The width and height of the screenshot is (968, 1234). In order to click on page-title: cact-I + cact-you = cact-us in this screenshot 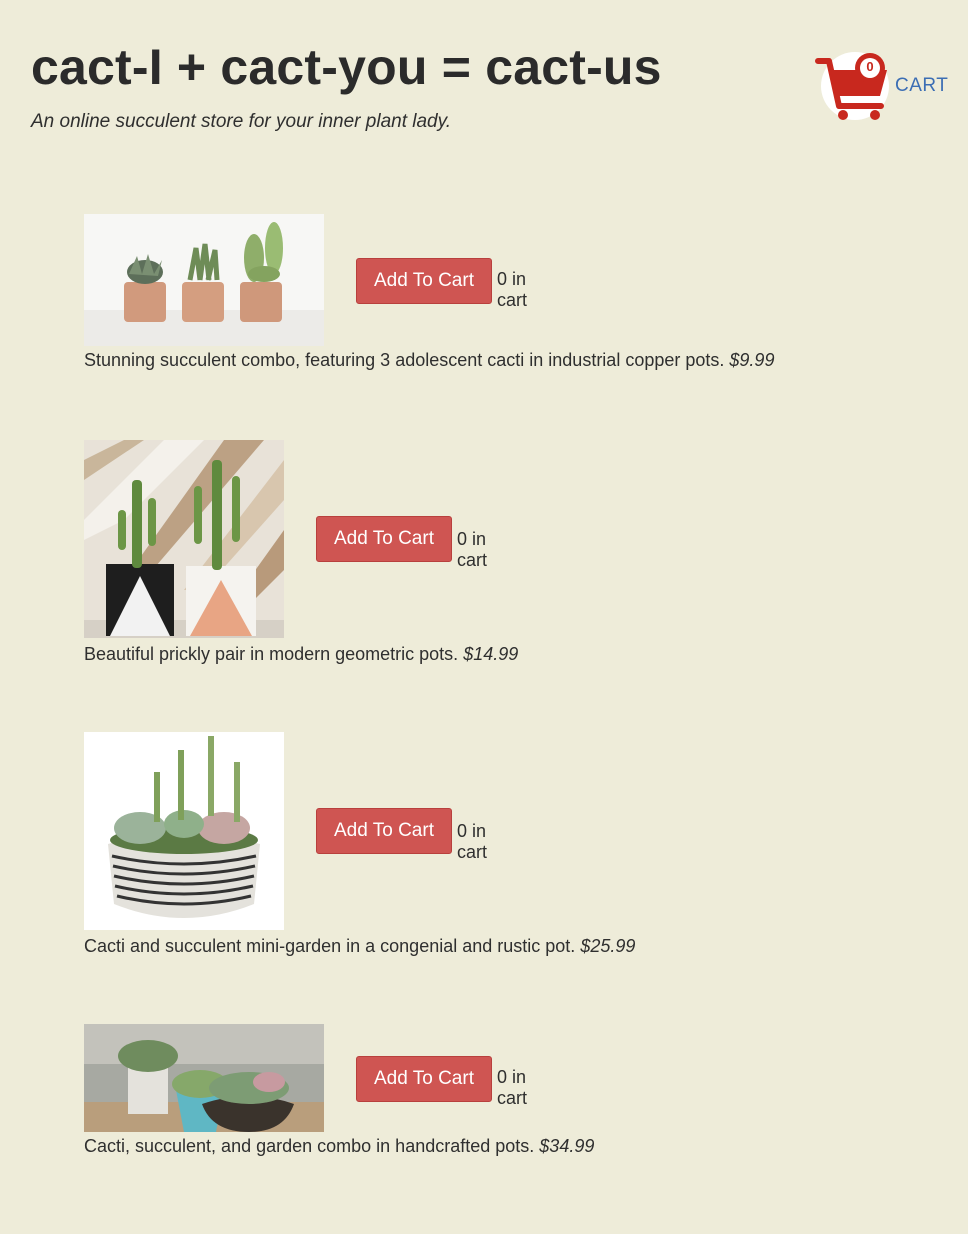, I will do `click(346, 67)`.